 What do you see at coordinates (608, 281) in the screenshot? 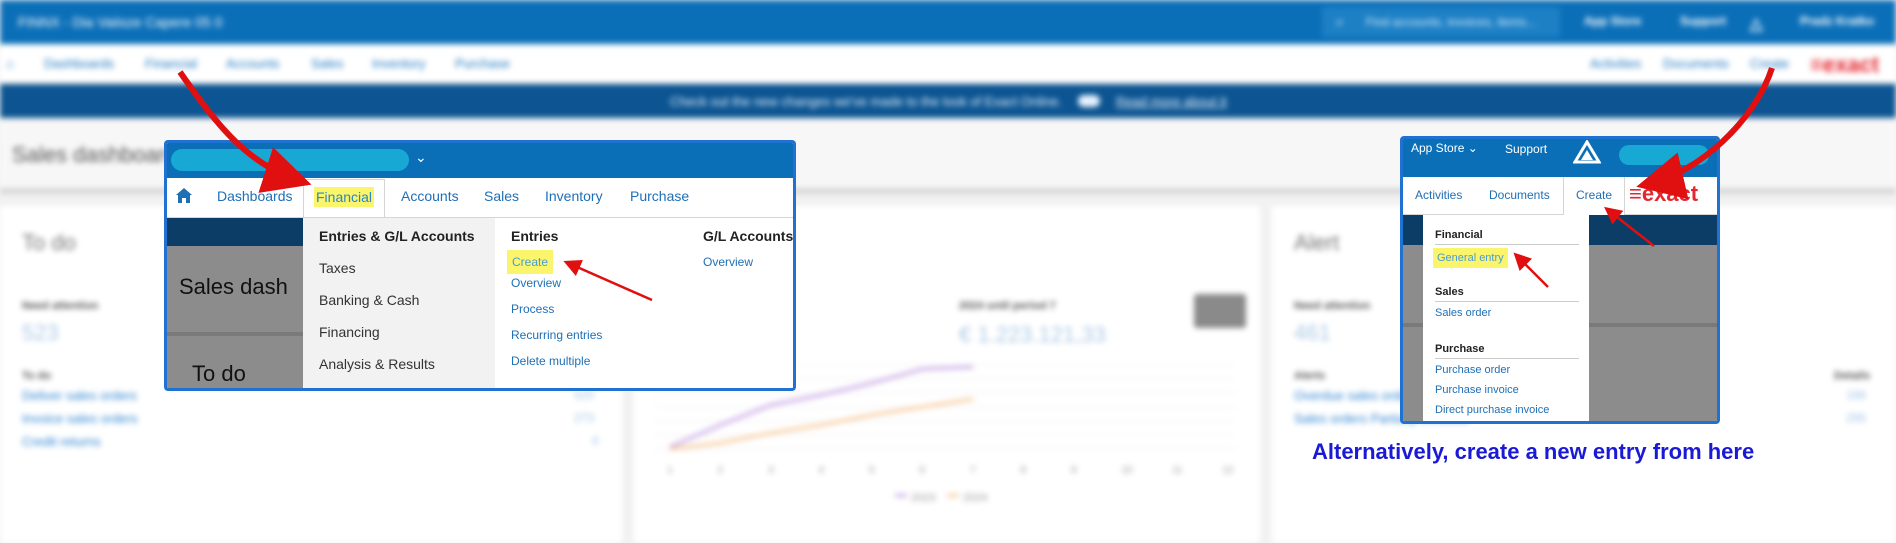
I see `arrow-to-entries-create` at bounding box center [608, 281].